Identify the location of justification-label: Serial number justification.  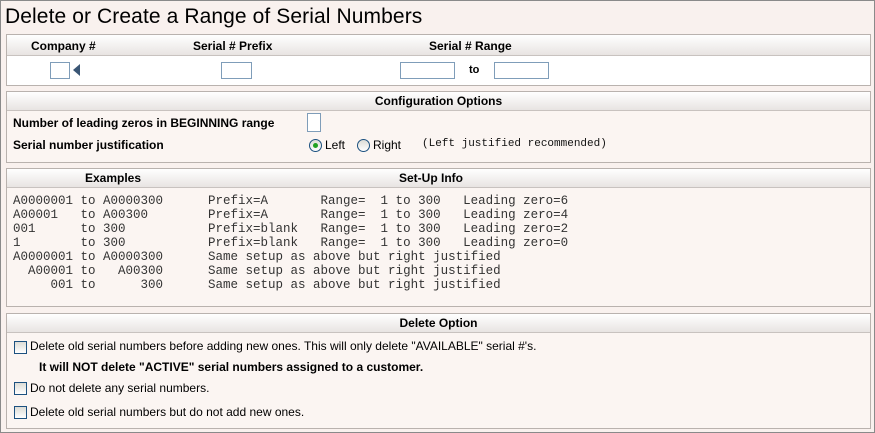
(88, 145).